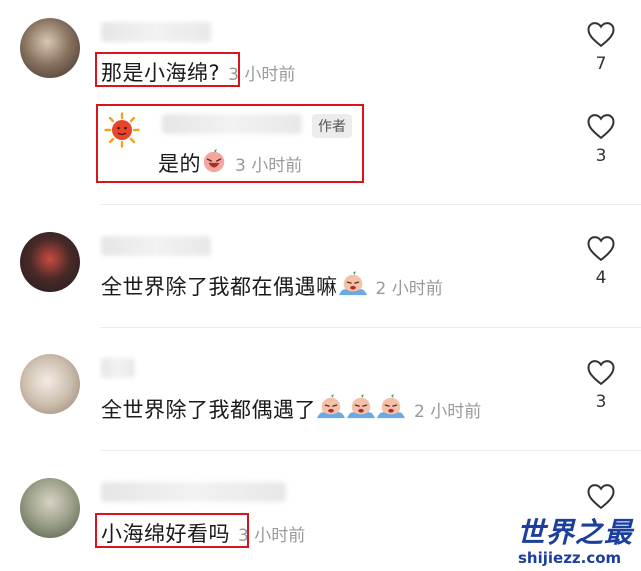 This screenshot has width=641, height=571. I want to click on comment-line: 全世界除了我都在偶遇嘛 2 小时前, so click(272, 286).